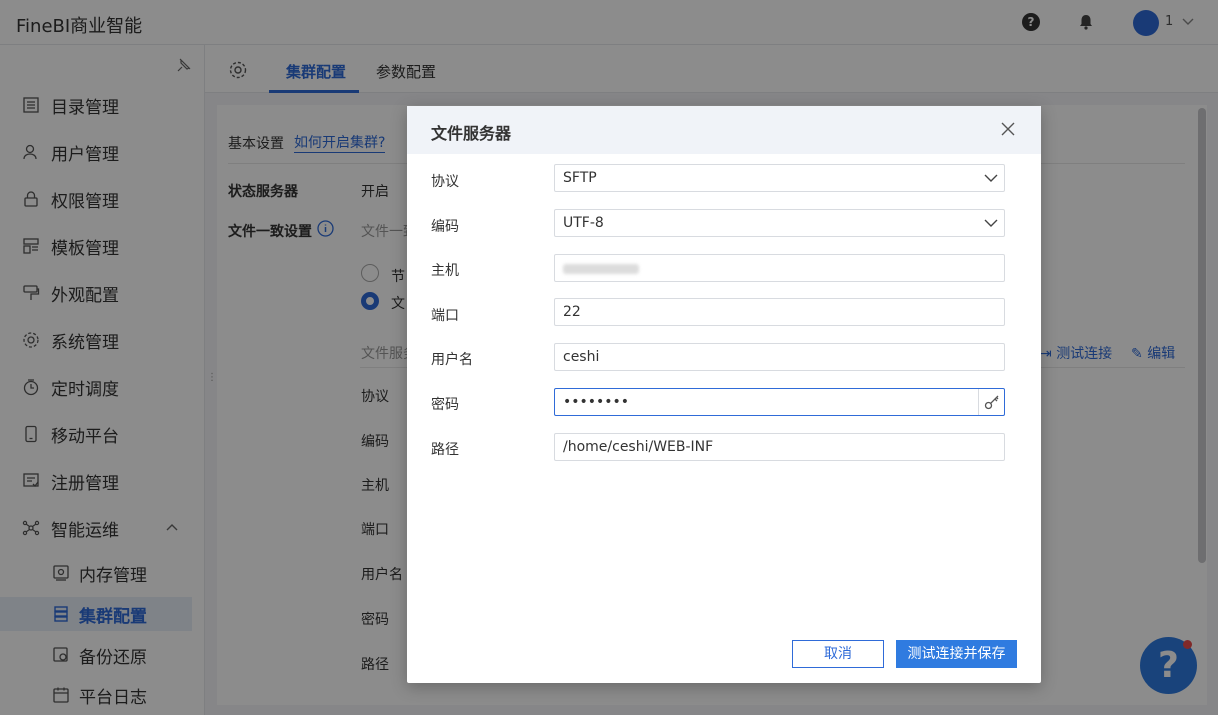 The height and width of the screenshot is (715, 1218). What do you see at coordinates (445, 405) in the screenshot?
I see `password-label: 密码` at bounding box center [445, 405].